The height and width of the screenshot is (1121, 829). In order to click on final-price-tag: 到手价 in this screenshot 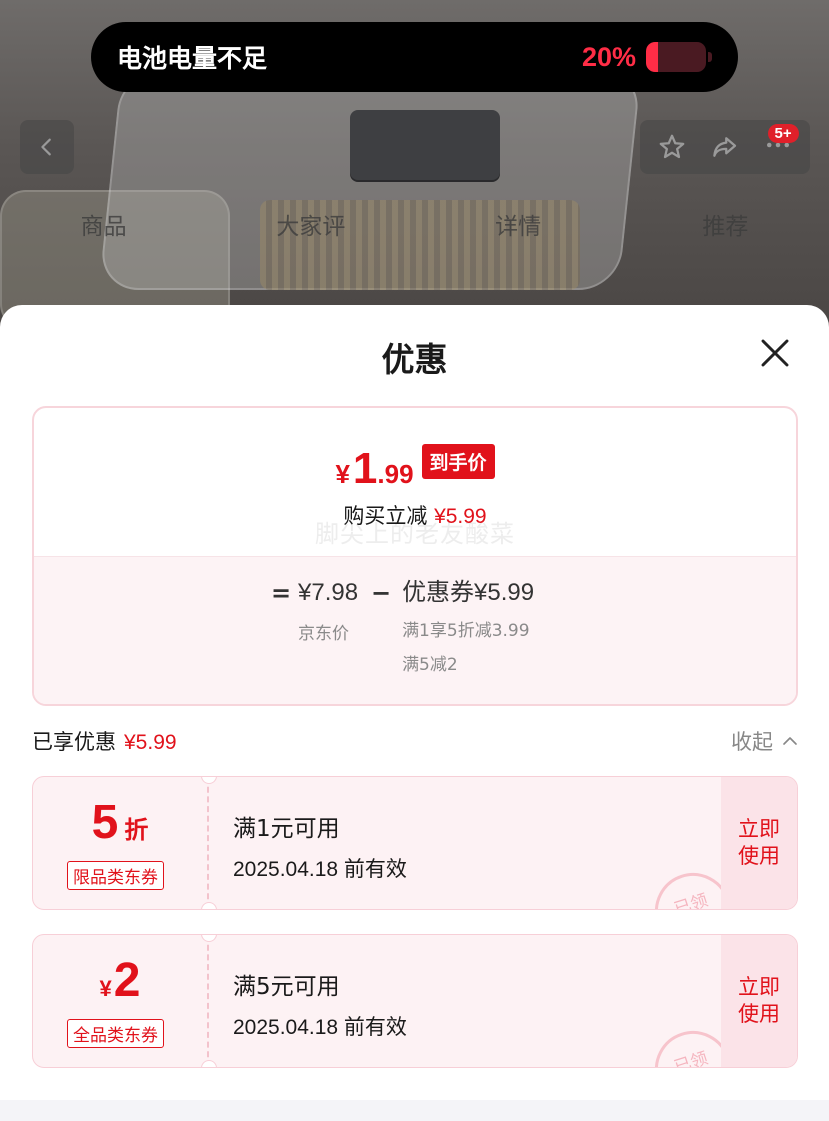, I will do `click(458, 461)`.